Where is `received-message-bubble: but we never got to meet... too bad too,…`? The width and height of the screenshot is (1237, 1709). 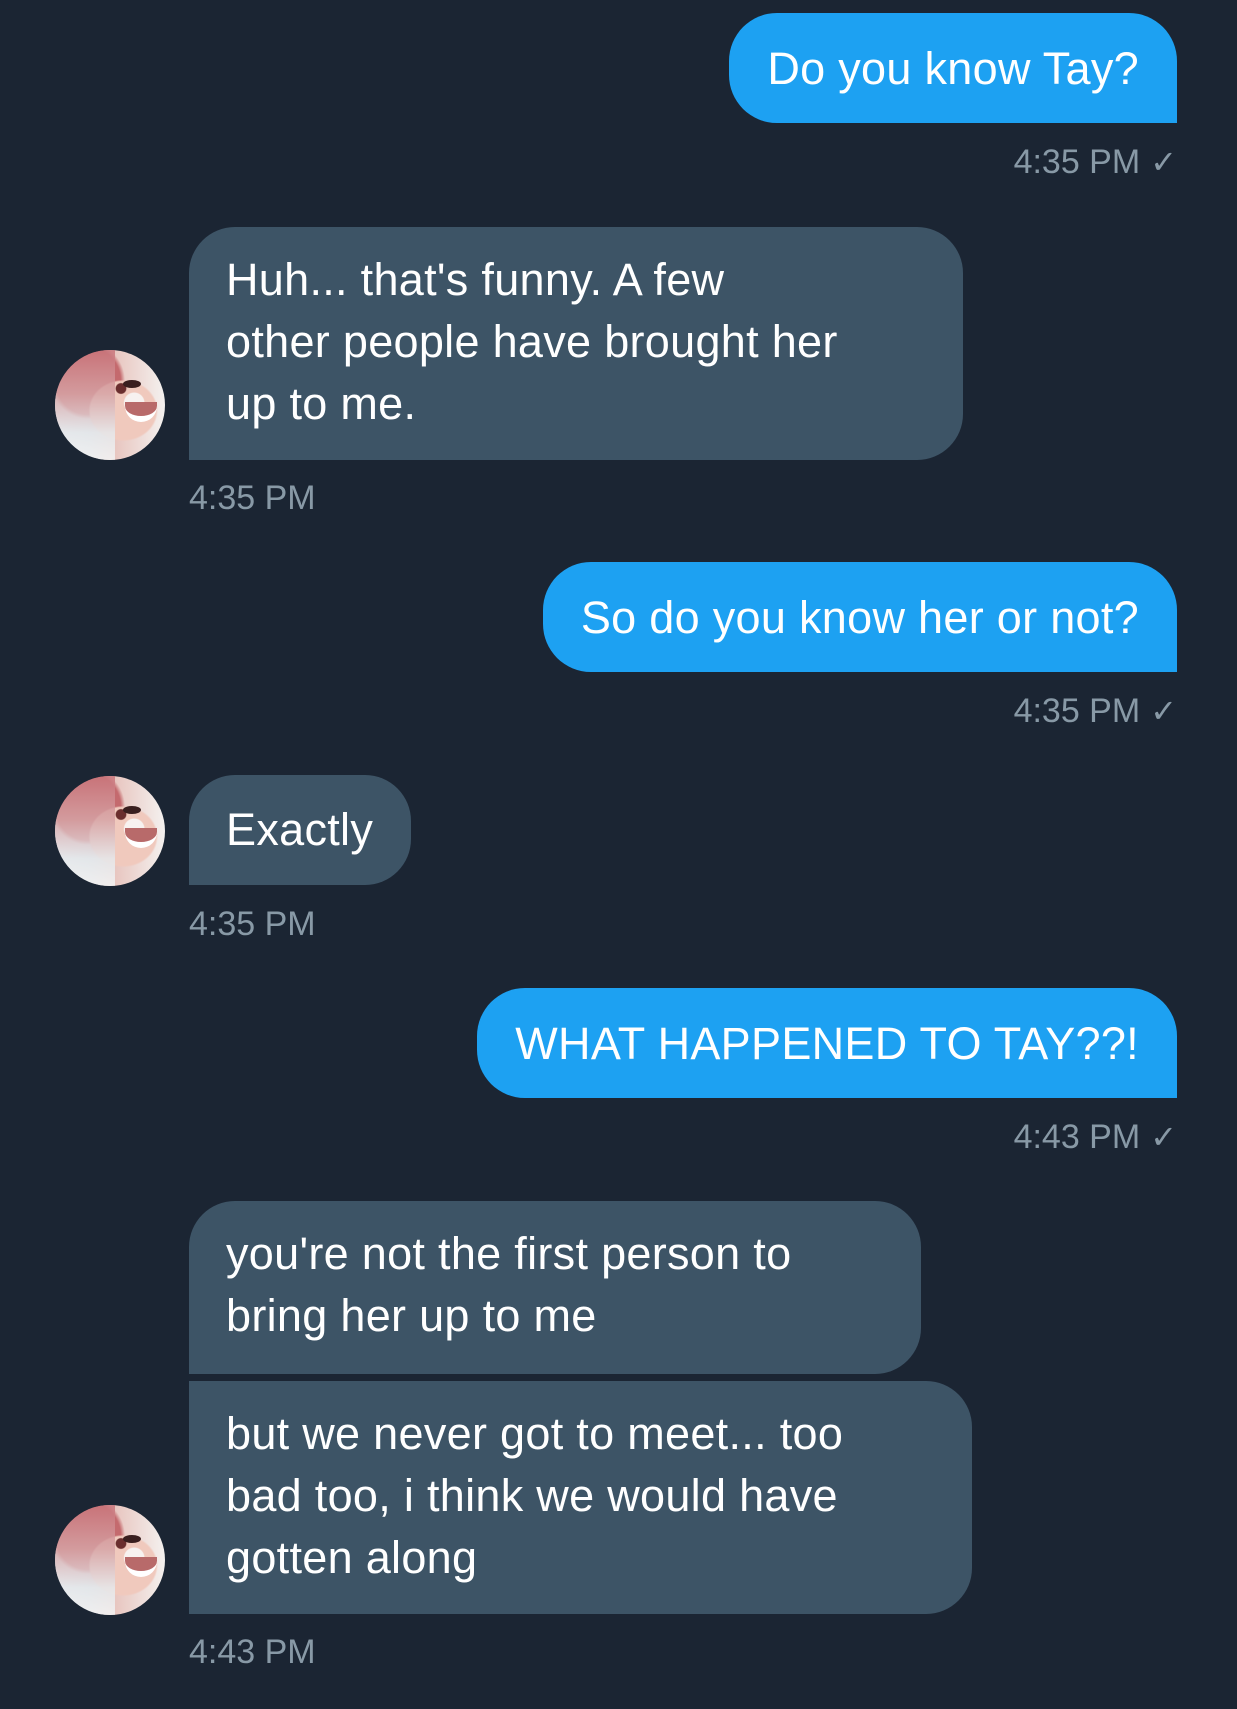 received-message-bubble: but we never got to meet... too bad too,… is located at coordinates (580, 1497).